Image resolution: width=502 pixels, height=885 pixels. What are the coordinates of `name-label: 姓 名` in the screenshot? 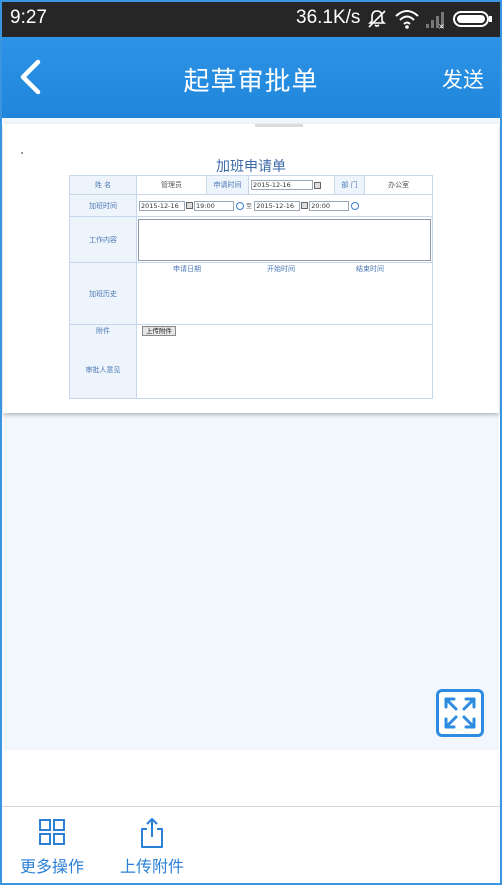 It's located at (103, 185).